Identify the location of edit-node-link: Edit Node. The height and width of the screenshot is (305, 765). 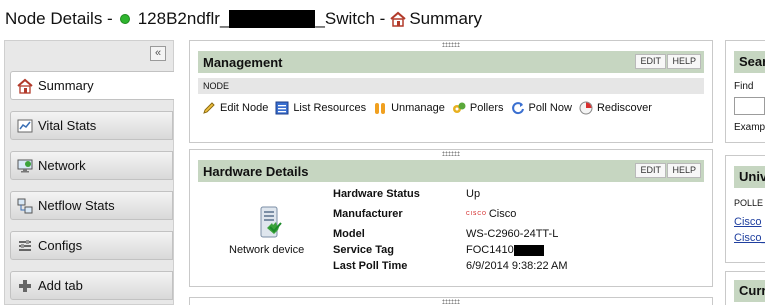
(235, 108).